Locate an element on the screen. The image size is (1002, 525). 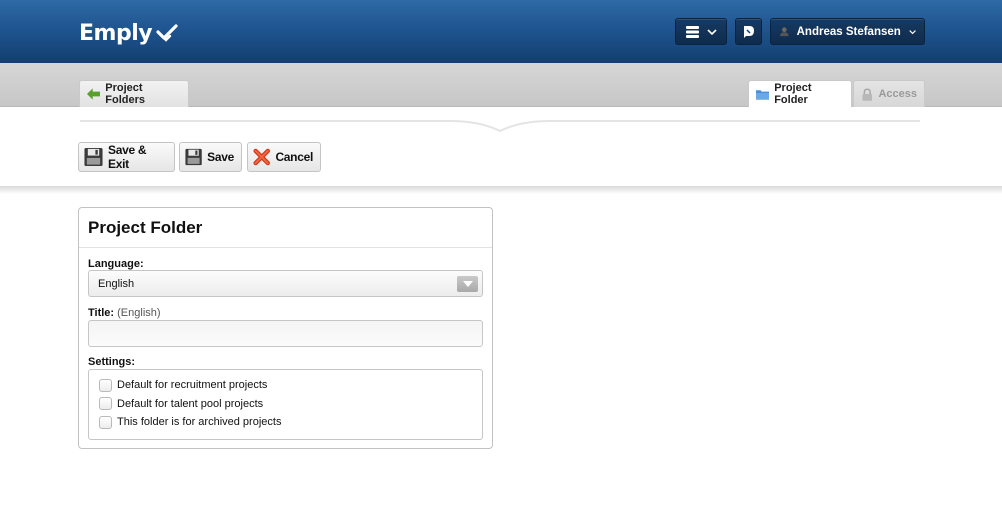
title-label-text: Title: is located at coordinates (101, 313).